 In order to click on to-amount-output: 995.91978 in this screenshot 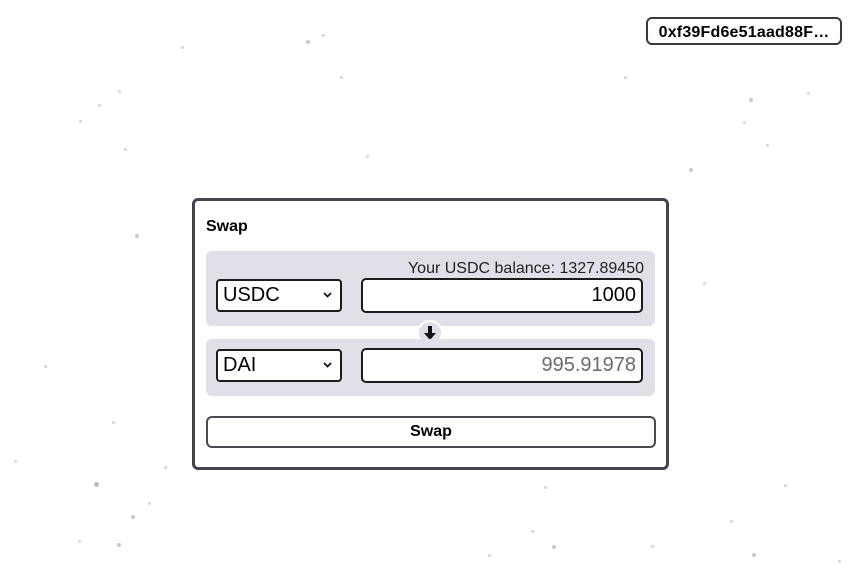, I will do `click(502, 365)`.